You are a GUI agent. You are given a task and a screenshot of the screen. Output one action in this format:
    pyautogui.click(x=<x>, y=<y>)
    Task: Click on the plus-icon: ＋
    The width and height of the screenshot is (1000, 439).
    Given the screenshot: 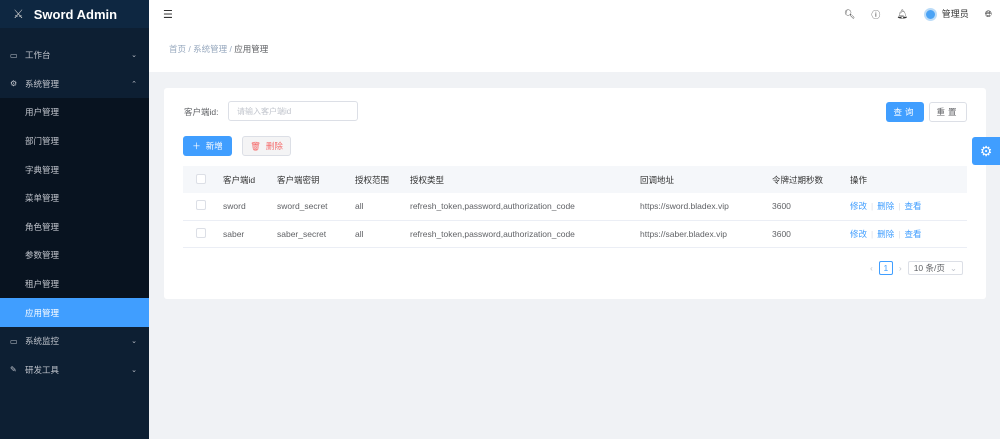 What is the action you would take?
    pyautogui.click(x=196, y=146)
    